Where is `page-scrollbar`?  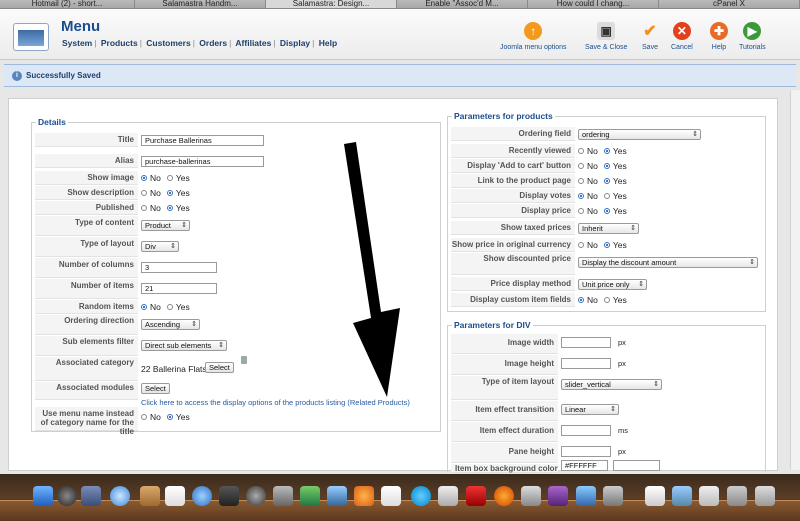 page-scrollbar is located at coordinates (795, 280).